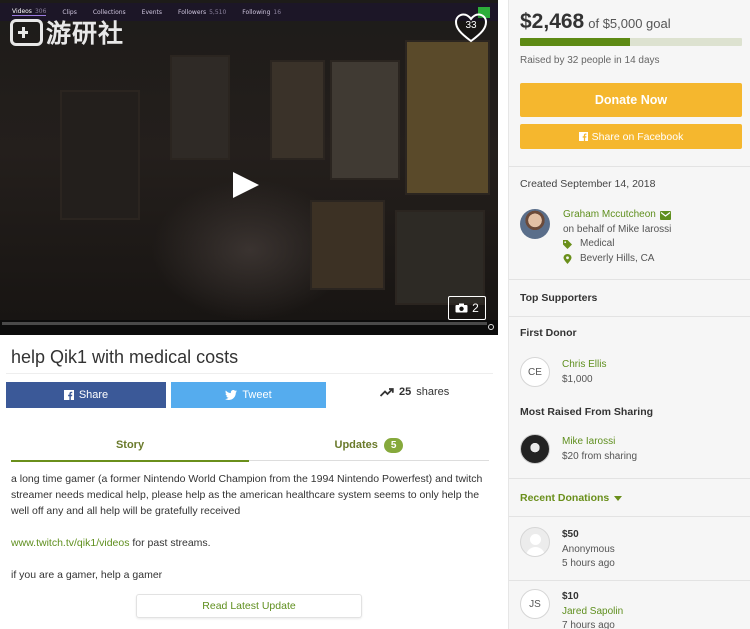 The width and height of the screenshot is (750, 629). Describe the element at coordinates (461, 308) in the screenshot. I see `camera-icon` at that location.